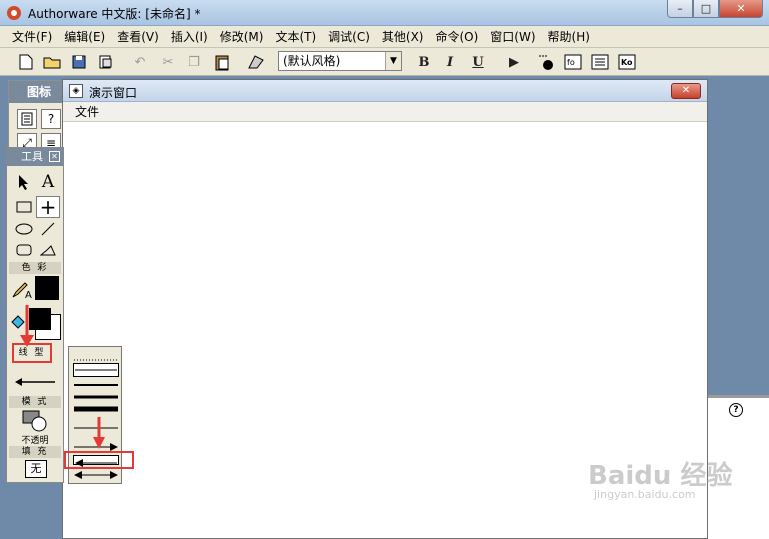 The image size is (769, 539). What do you see at coordinates (35, 452) in the screenshot?
I see `fill-section-label: 填 充` at bounding box center [35, 452].